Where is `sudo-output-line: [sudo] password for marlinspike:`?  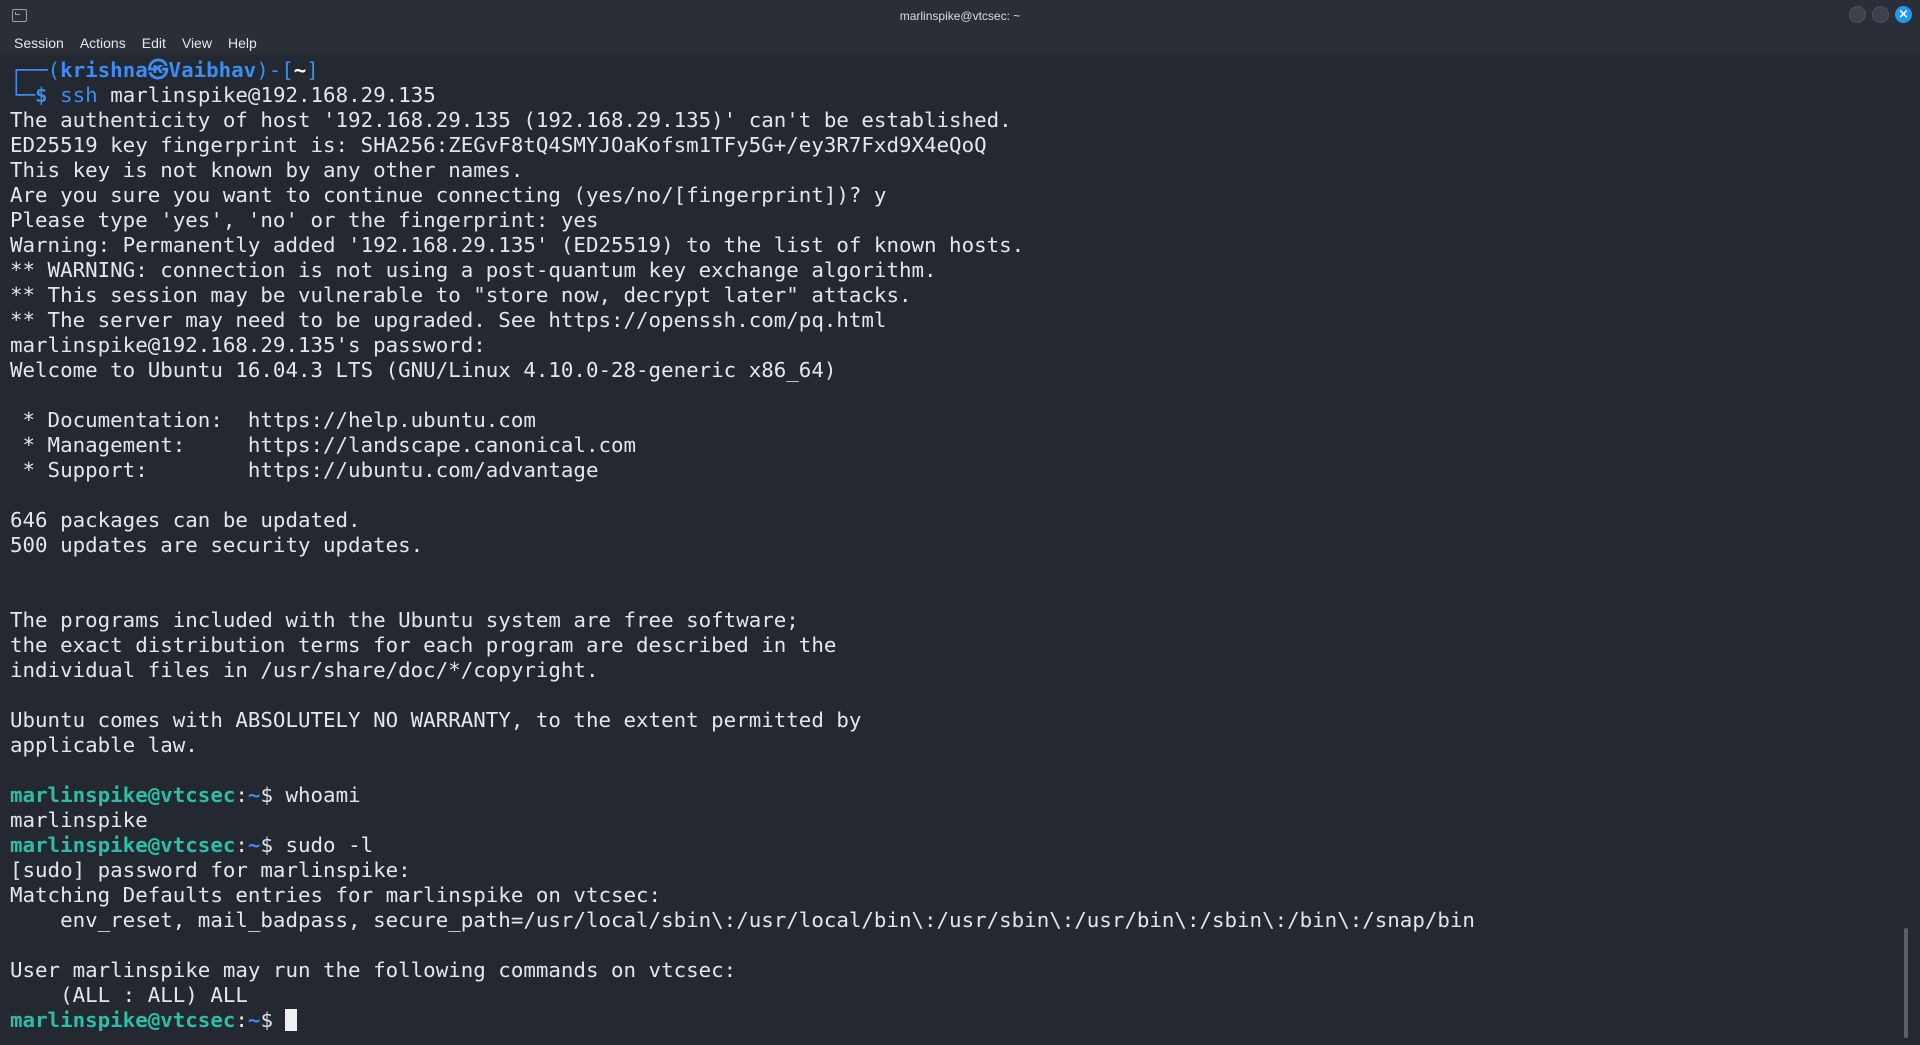
sudo-output-line: [sudo] password for marlinspike: is located at coordinates (210, 870).